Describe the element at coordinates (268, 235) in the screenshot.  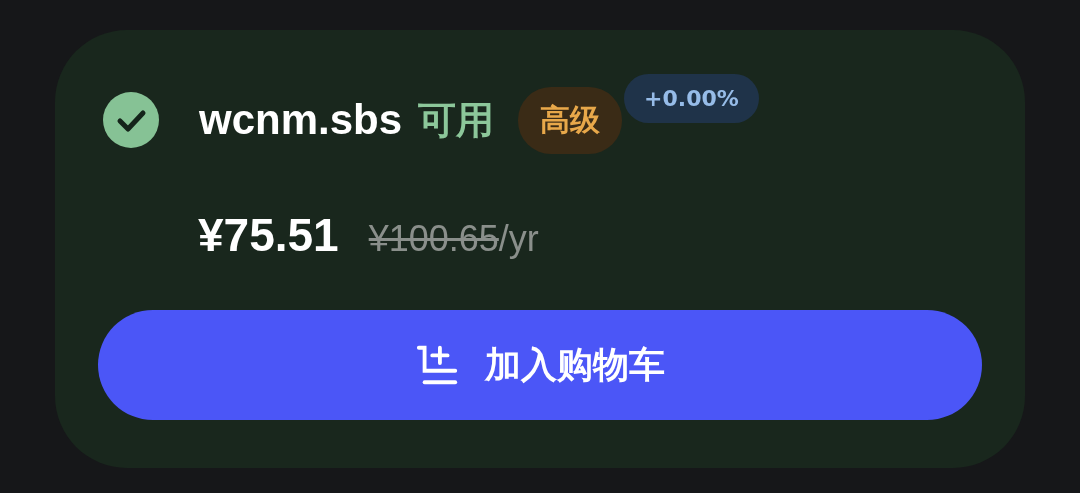
I see `current-price: ¥75.51` at that location.